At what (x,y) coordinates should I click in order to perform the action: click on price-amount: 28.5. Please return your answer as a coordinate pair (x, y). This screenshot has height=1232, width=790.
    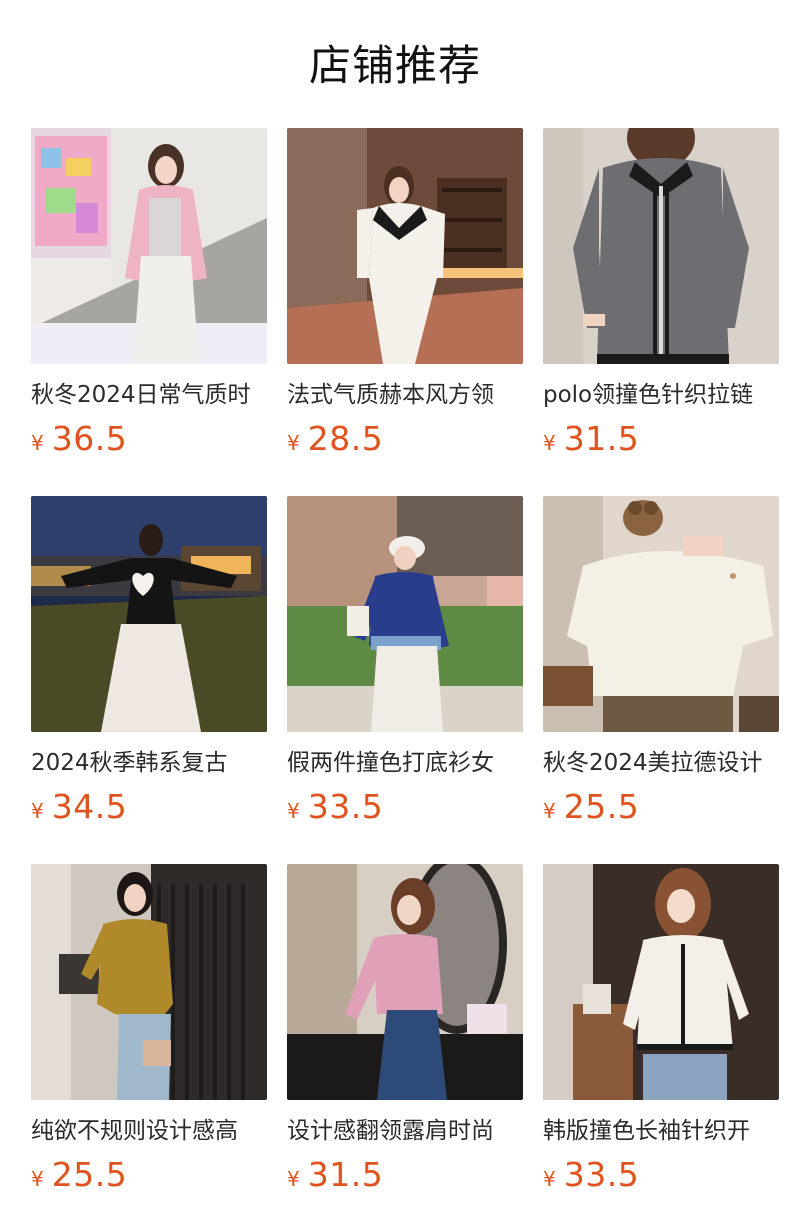
    Looking at the image, I should click on (345, 438).